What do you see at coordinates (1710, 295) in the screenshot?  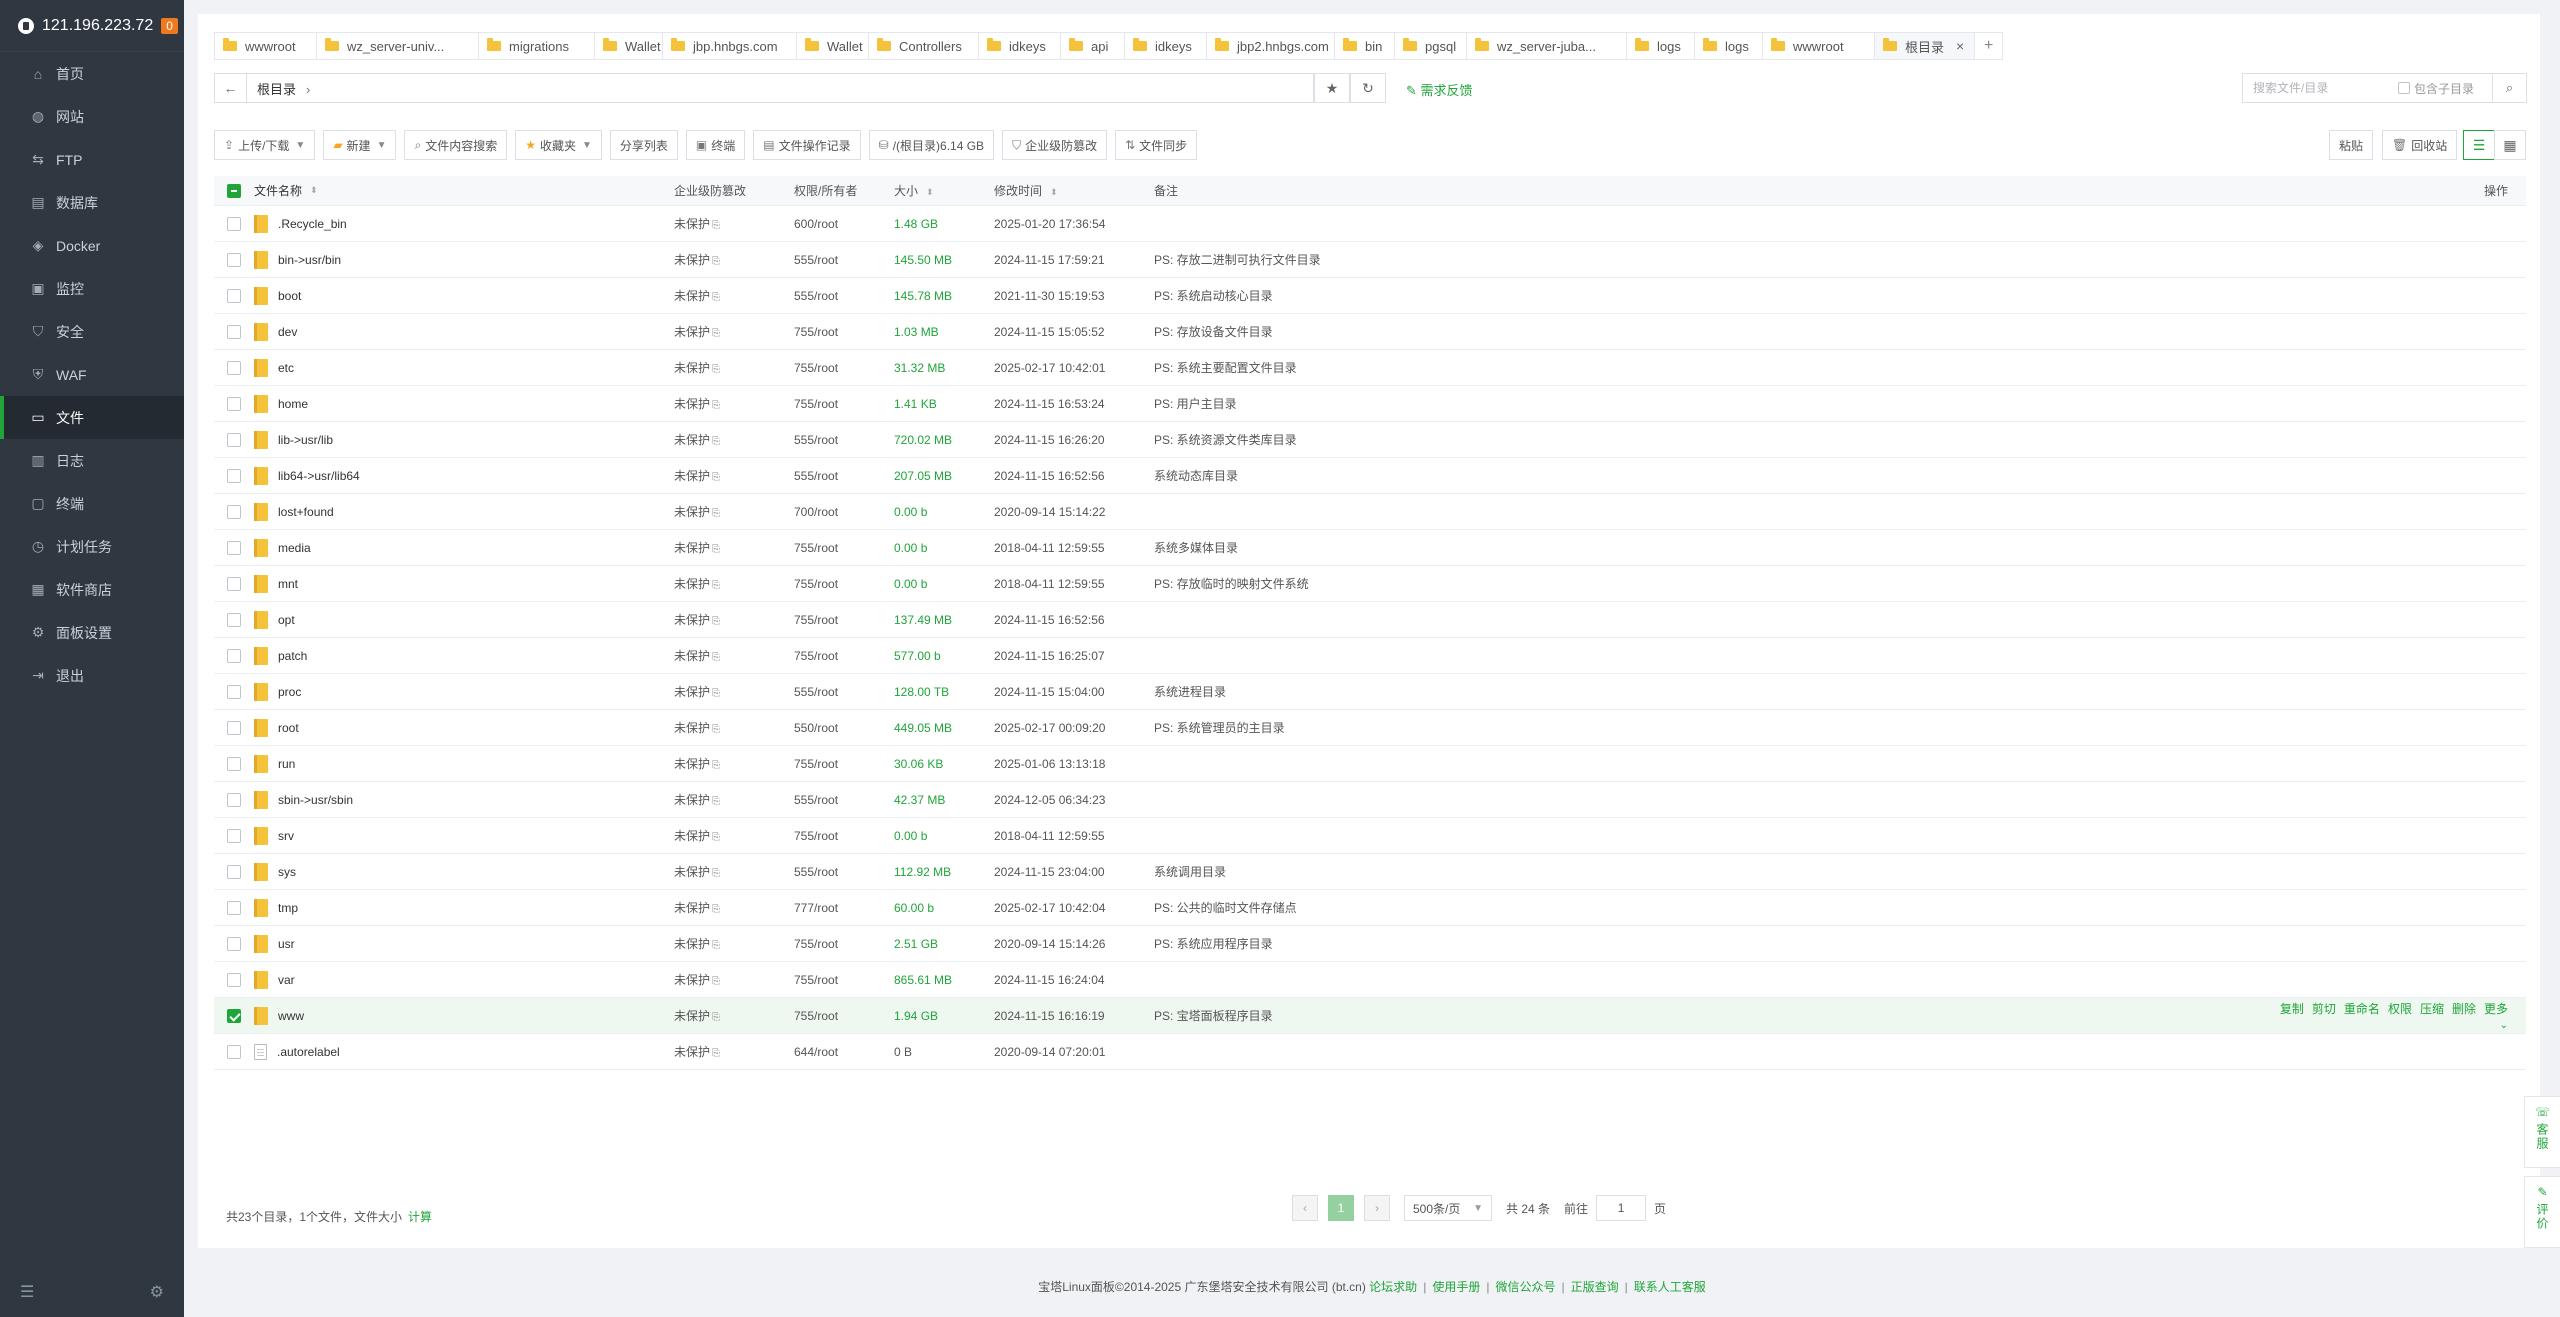 I see `note: PS: 系统启动核心目录` at bounding box center [1710, 295].